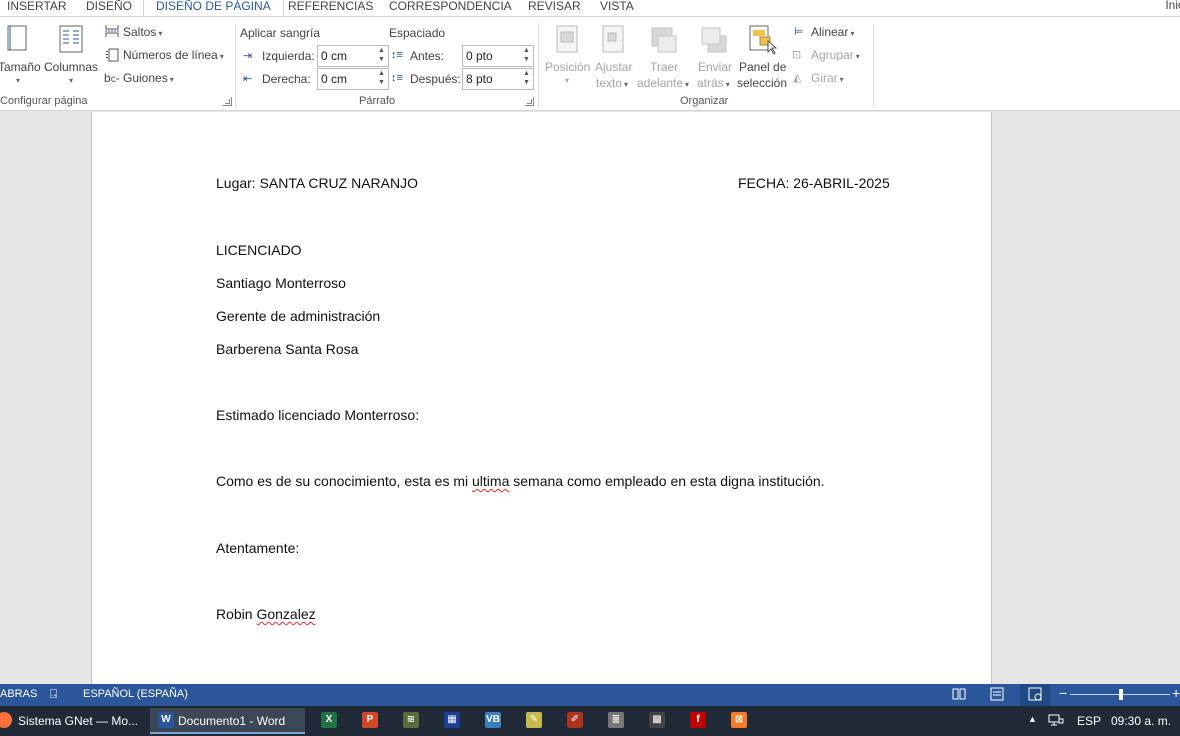 Image resolution: width=1180 pixels, height=736 pixels. I want to click on hyphenation-button: Guiones ▾, so click(148, 78).